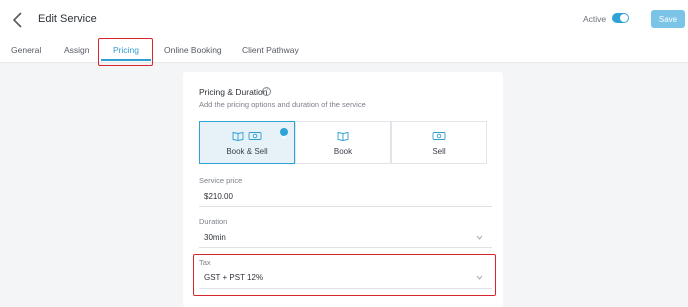 The width and height of the screenshot is (688, 307). What do you see at coordinates (345, 247) in the screenshot?
I see `duration-underline` at bounding box center [345, 247].